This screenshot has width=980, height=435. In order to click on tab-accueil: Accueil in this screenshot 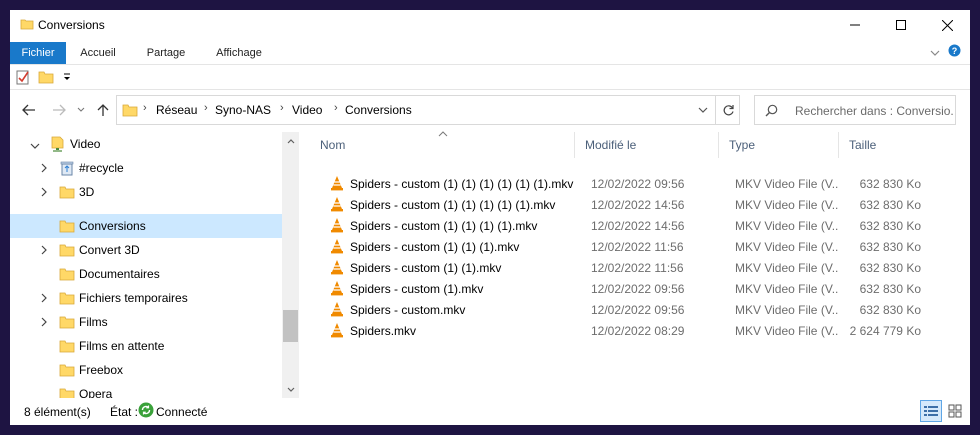, I will do `click(98, 53)`.